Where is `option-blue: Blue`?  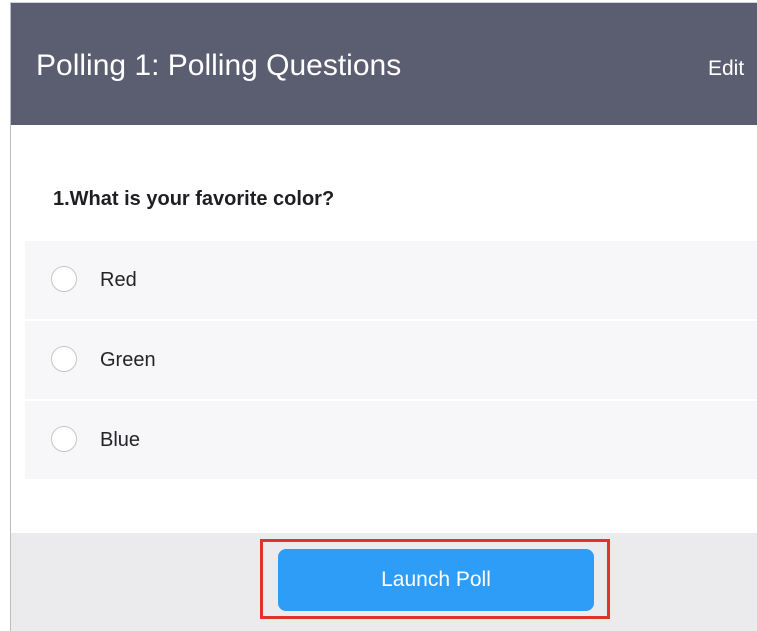 option-blue: Blue is located at coordinates (391, 440).